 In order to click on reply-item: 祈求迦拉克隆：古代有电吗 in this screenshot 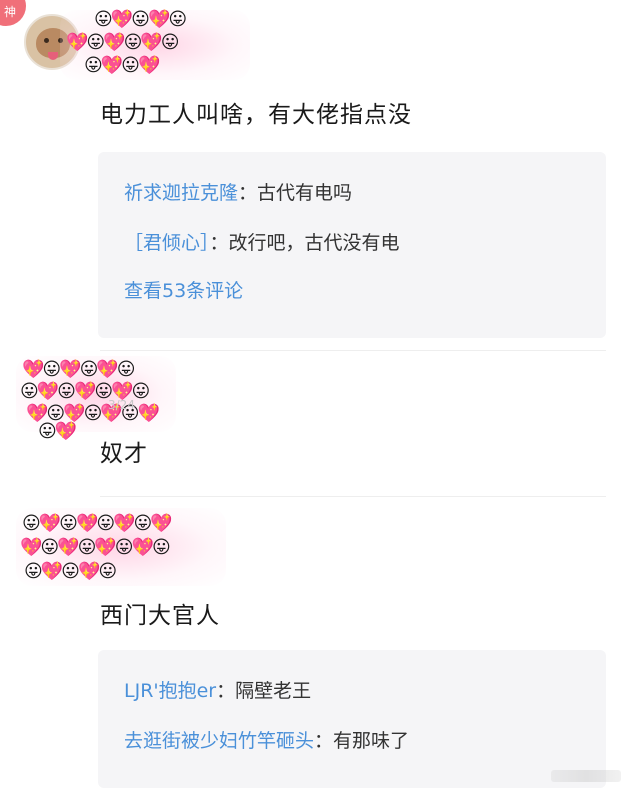, I will do `click(238, 191)`.